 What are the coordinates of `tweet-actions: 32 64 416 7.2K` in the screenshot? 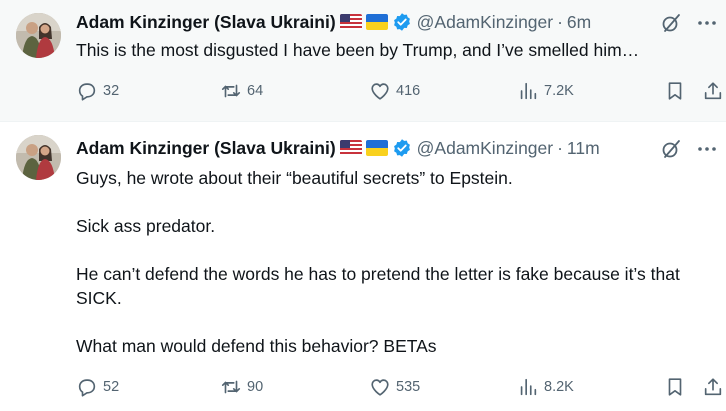 It's located at (401, 92).